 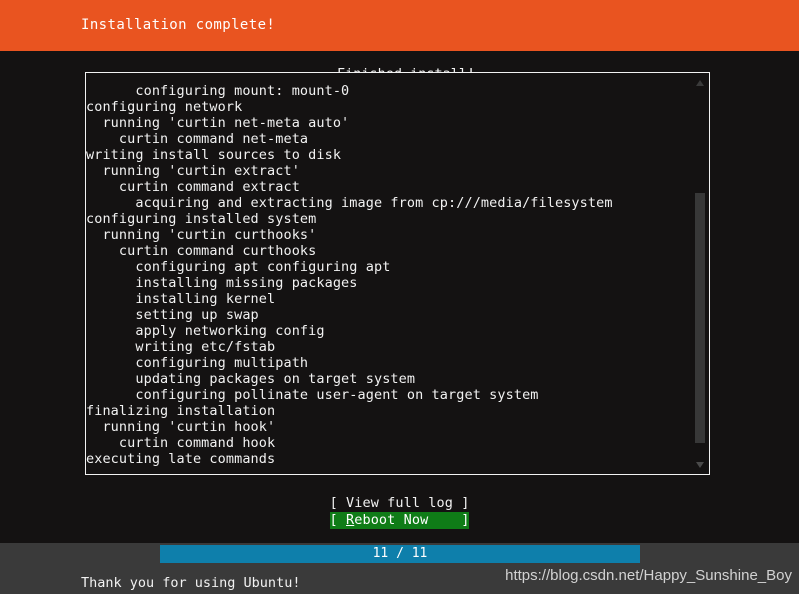 What do you see at coordinates (181, 299) in the screenshot?
I see `log-line: installing kernel` at bounding box center [181, 299].